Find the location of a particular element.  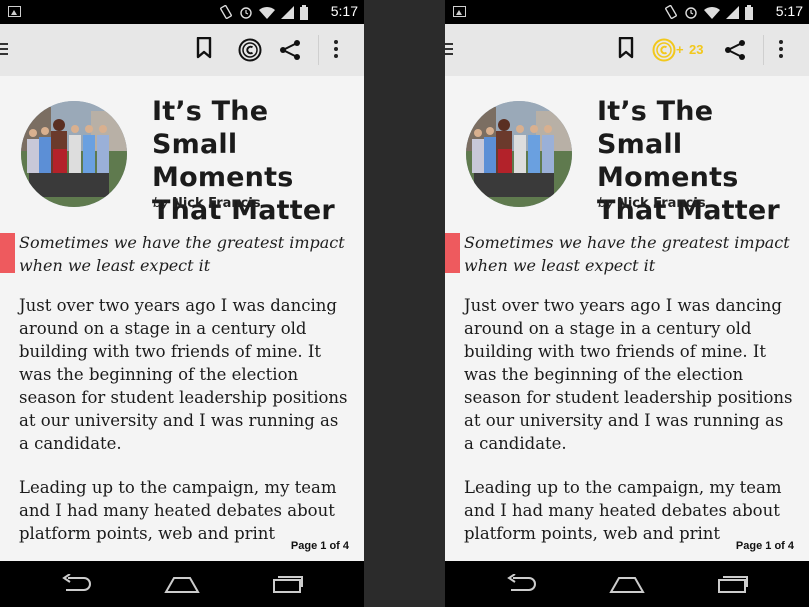

app-bar: + 23 is located at coordinates (627, 50).